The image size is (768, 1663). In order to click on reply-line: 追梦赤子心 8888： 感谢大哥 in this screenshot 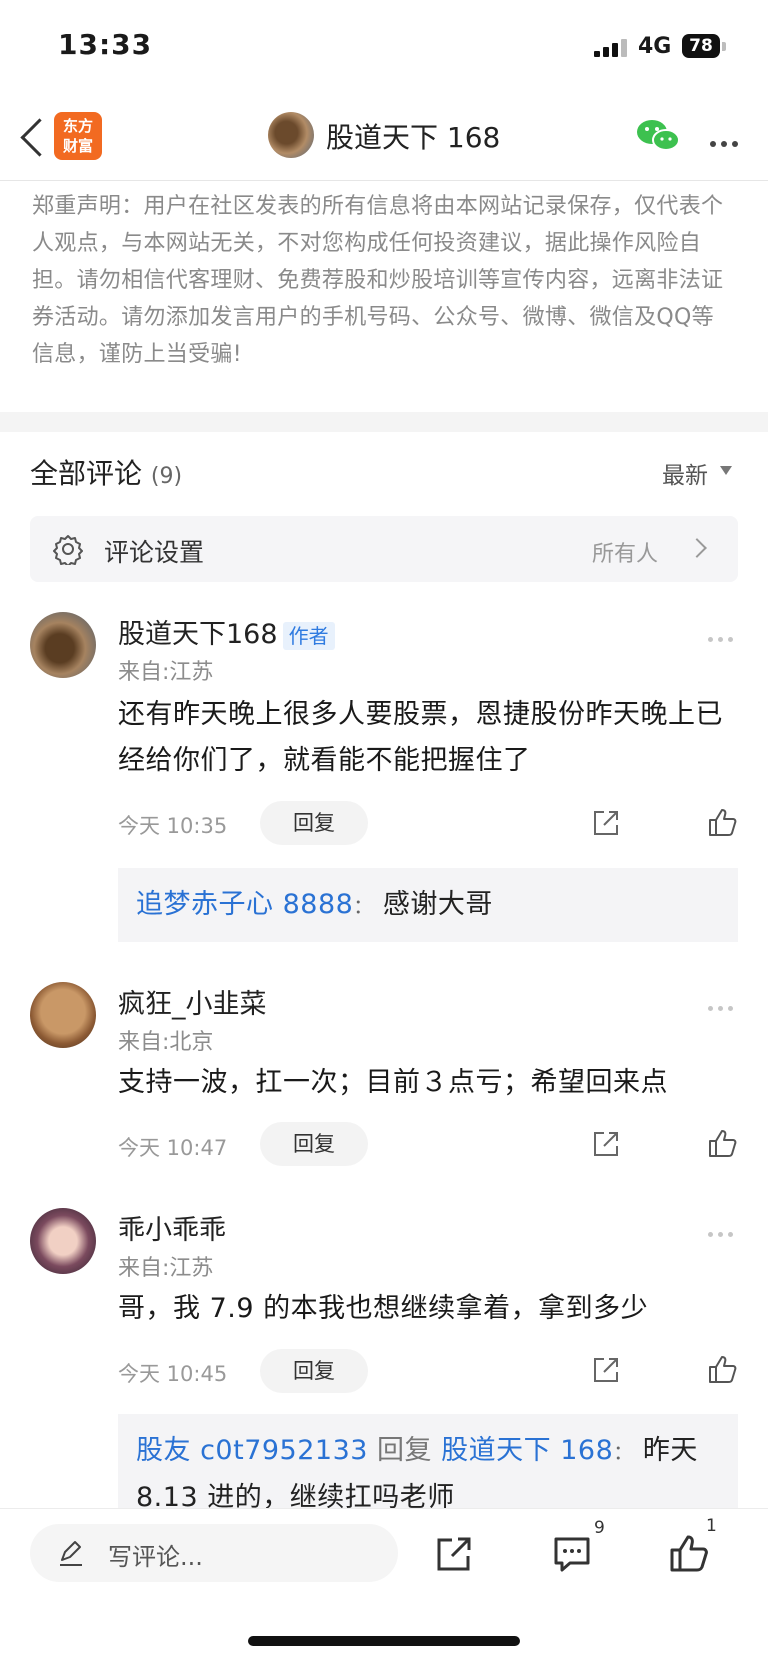, I will do `click(314, 905)`.